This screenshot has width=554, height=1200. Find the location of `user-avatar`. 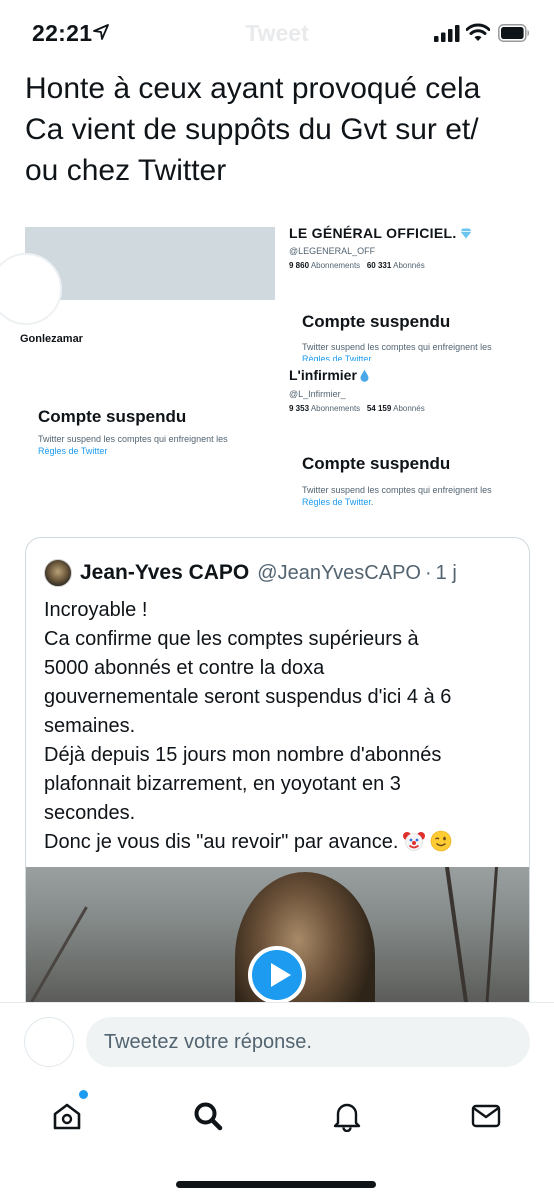

user-avatar is located at coordinates (58, 573).